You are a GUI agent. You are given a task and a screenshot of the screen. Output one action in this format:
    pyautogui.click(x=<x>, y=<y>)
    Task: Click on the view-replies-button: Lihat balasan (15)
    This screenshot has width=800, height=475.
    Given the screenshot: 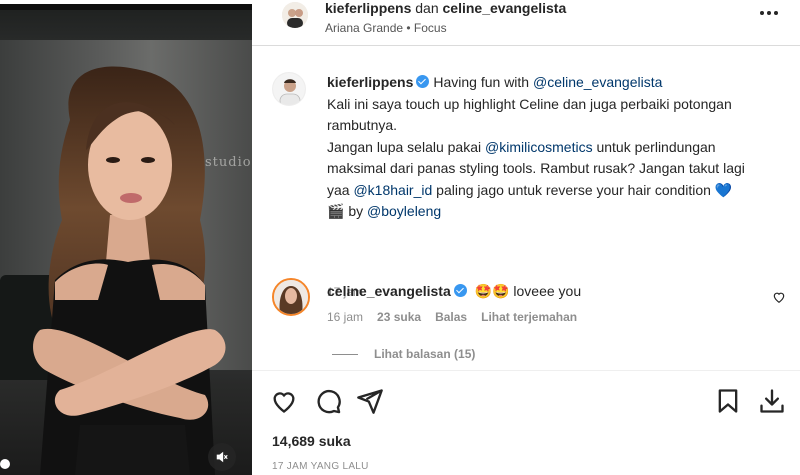 What is the action you would take?
    pyautogui.click(x=403, y=354)
    